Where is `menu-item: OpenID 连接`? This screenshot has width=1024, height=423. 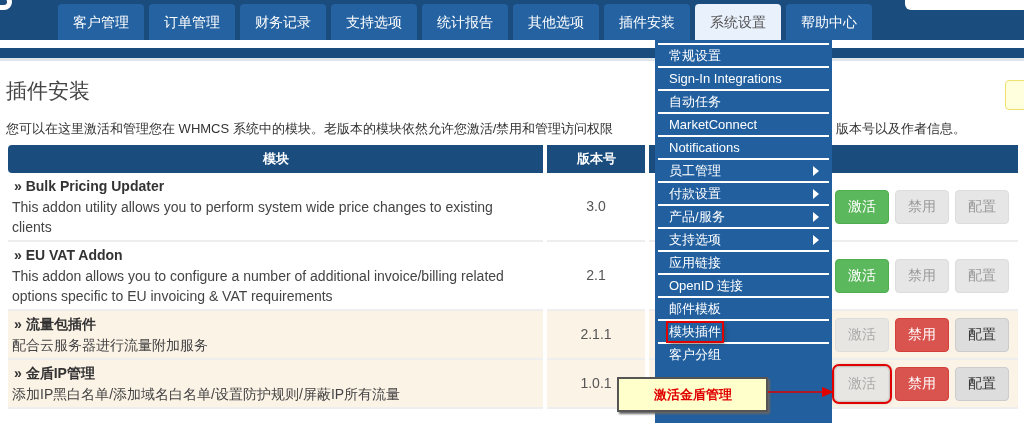
menu-item: OpenID 连接 is located at coordinates (743, 284).